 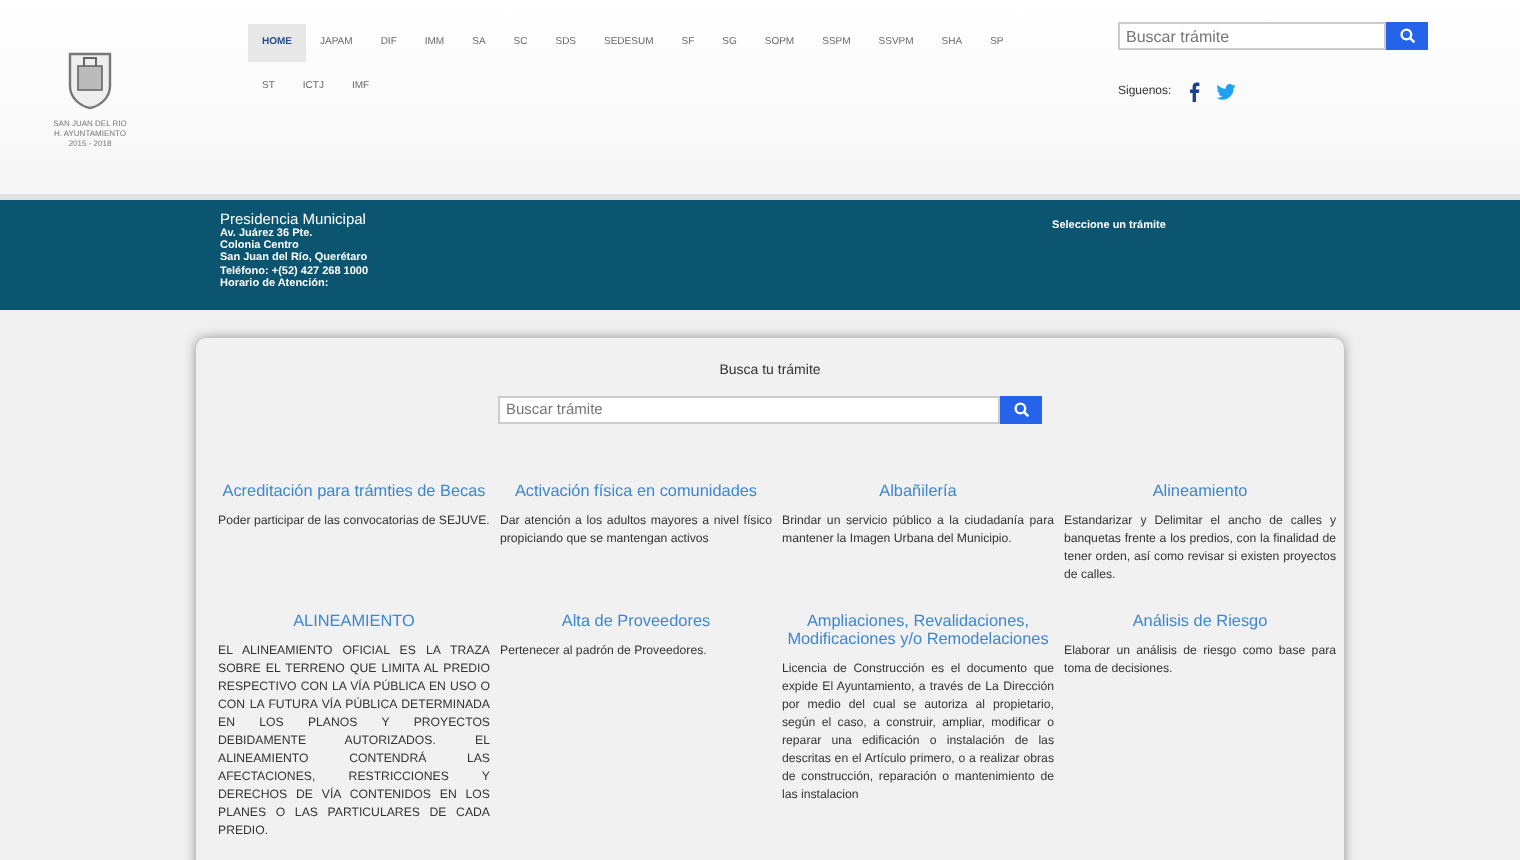 I want to click on twitter-icon, so click(x=1225, y=92).